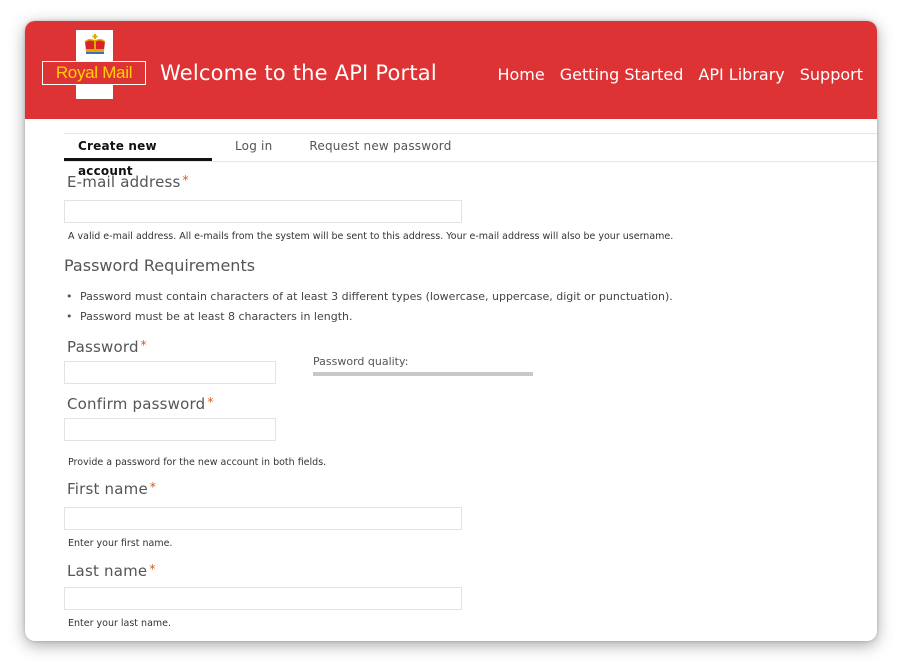 The height and width of the screenshot is (664, 900). I want to click on first-name-label: First name *, so click(111, 489).